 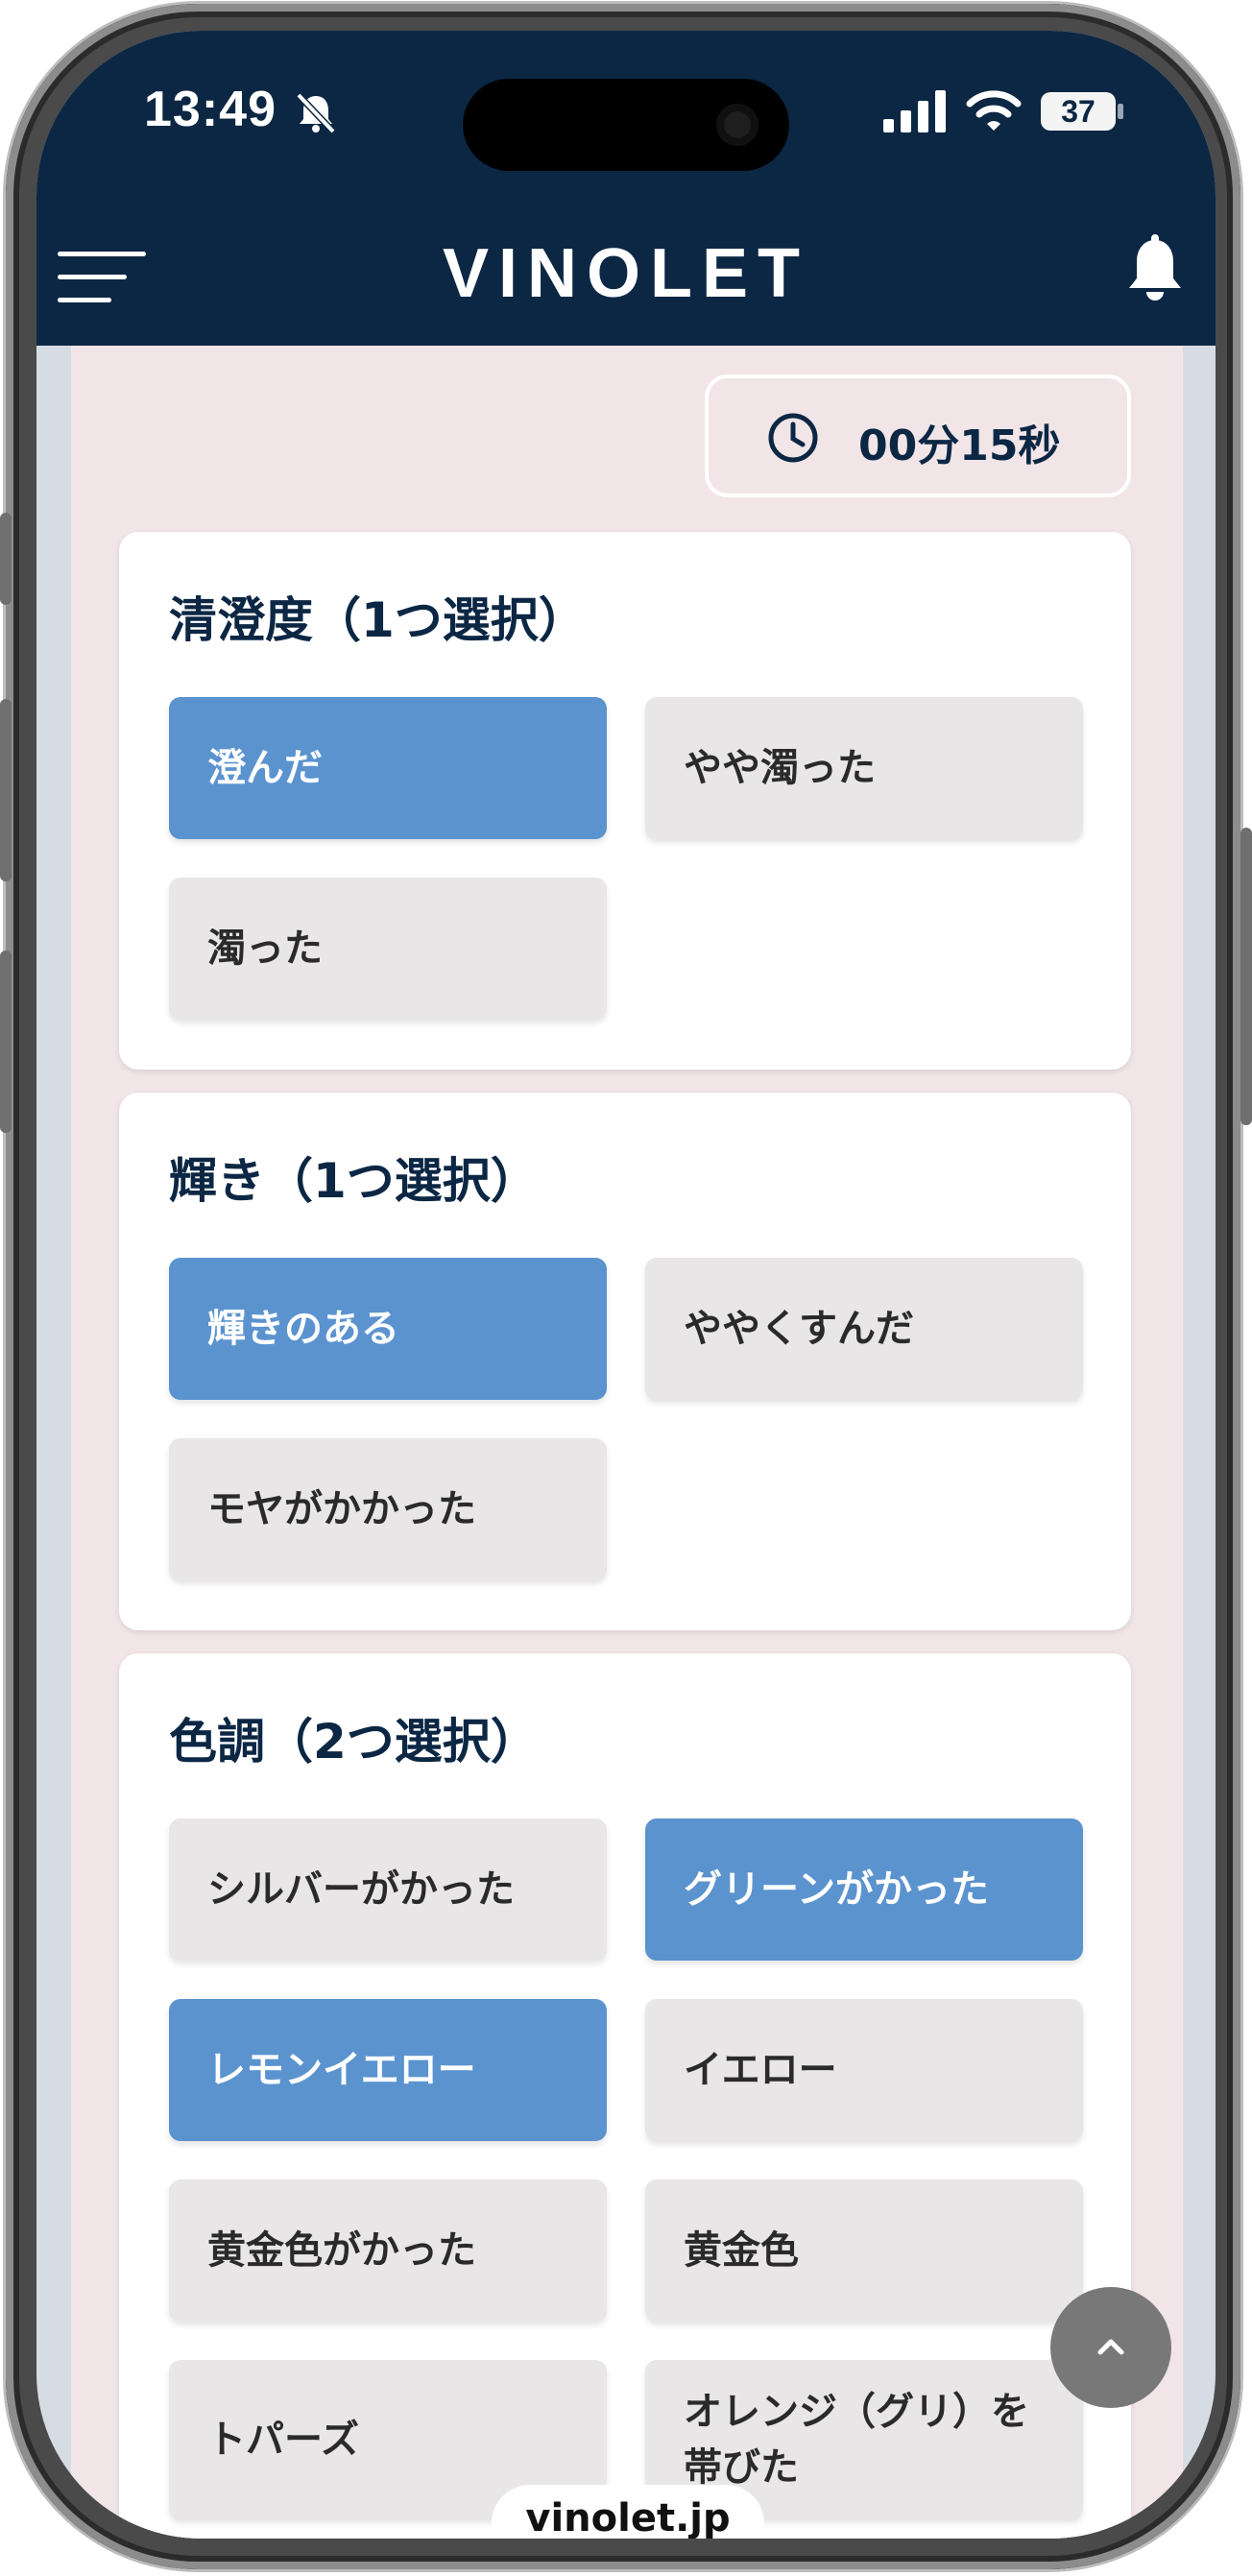 I want to click on wifi-icon, so click(x=994, y=110).